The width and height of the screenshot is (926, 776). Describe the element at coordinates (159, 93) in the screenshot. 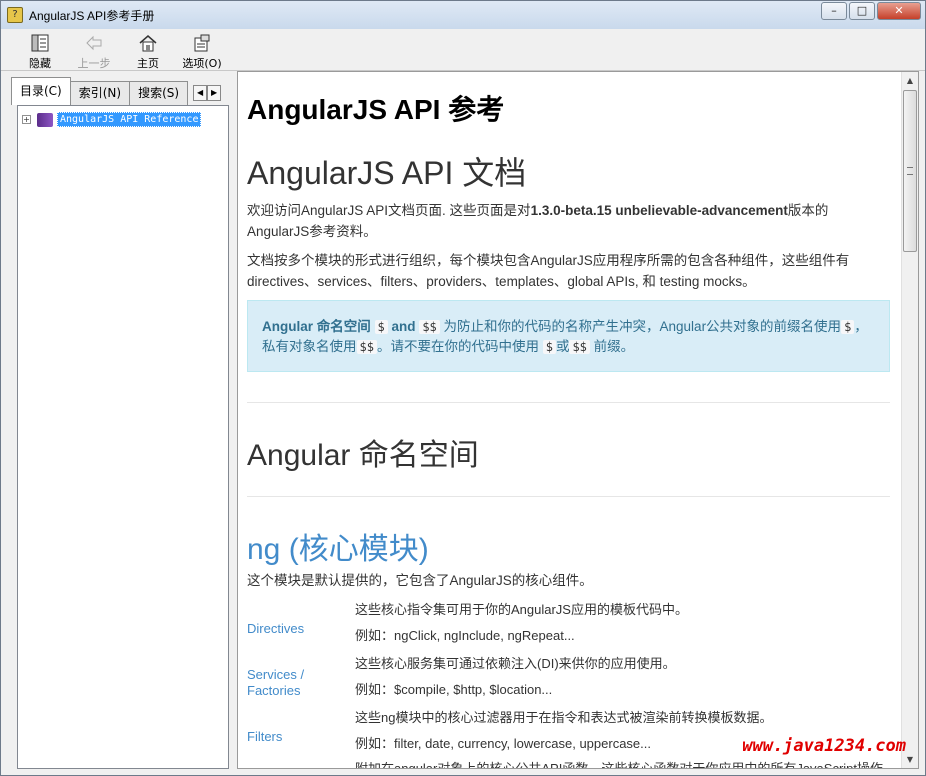

I see `tab-search: 搜索(S)` at that location.